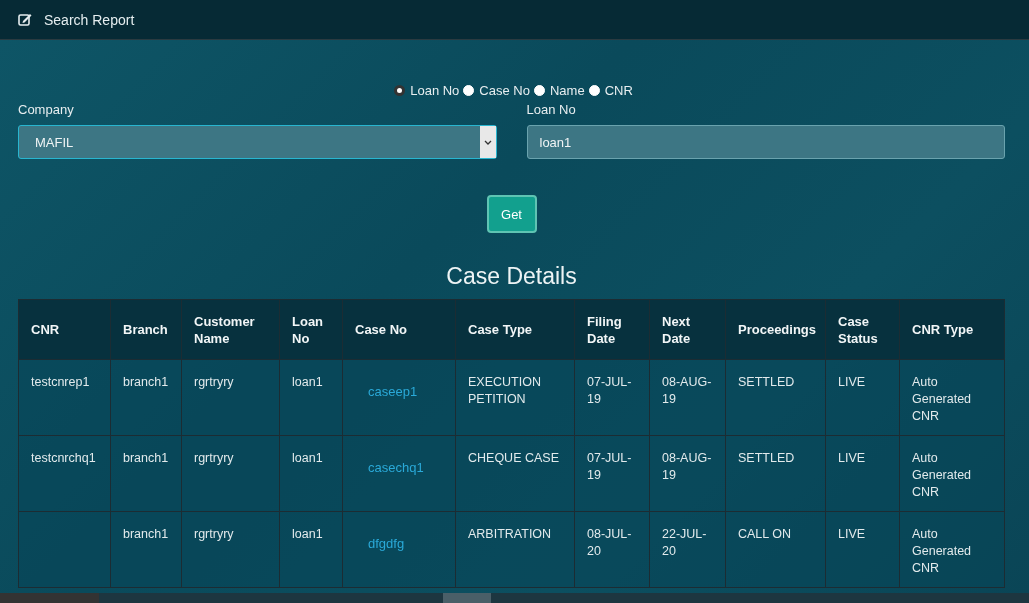 The width and height of the screenshot is (1029, 603). I want to click on search-by-radio: Name, so click(559, 90).